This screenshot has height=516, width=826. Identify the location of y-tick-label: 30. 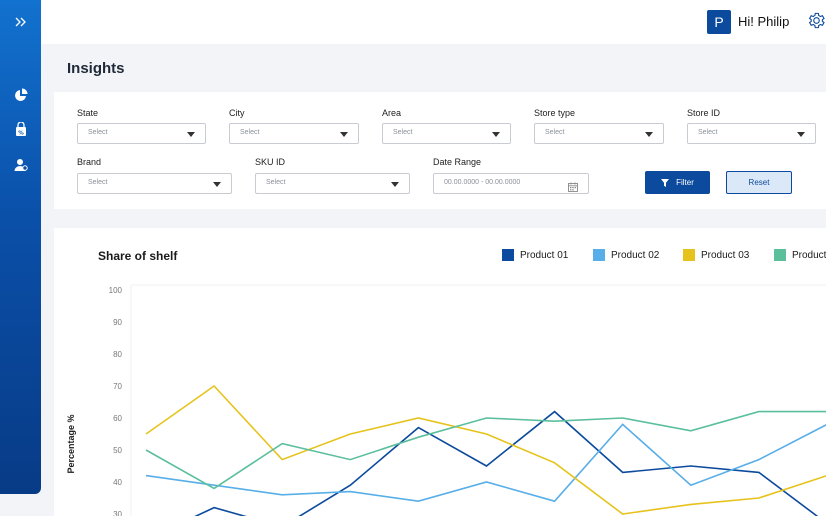
(117, 513).